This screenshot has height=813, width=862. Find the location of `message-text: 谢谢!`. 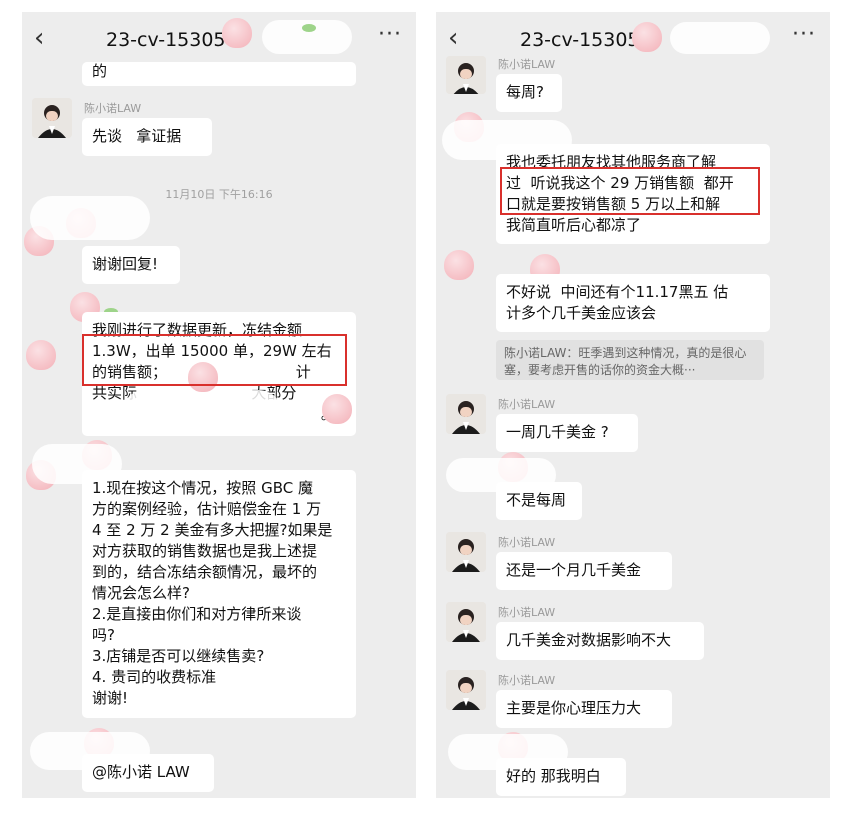

message-text: 谢谢! is located at coordinates (110, 698).